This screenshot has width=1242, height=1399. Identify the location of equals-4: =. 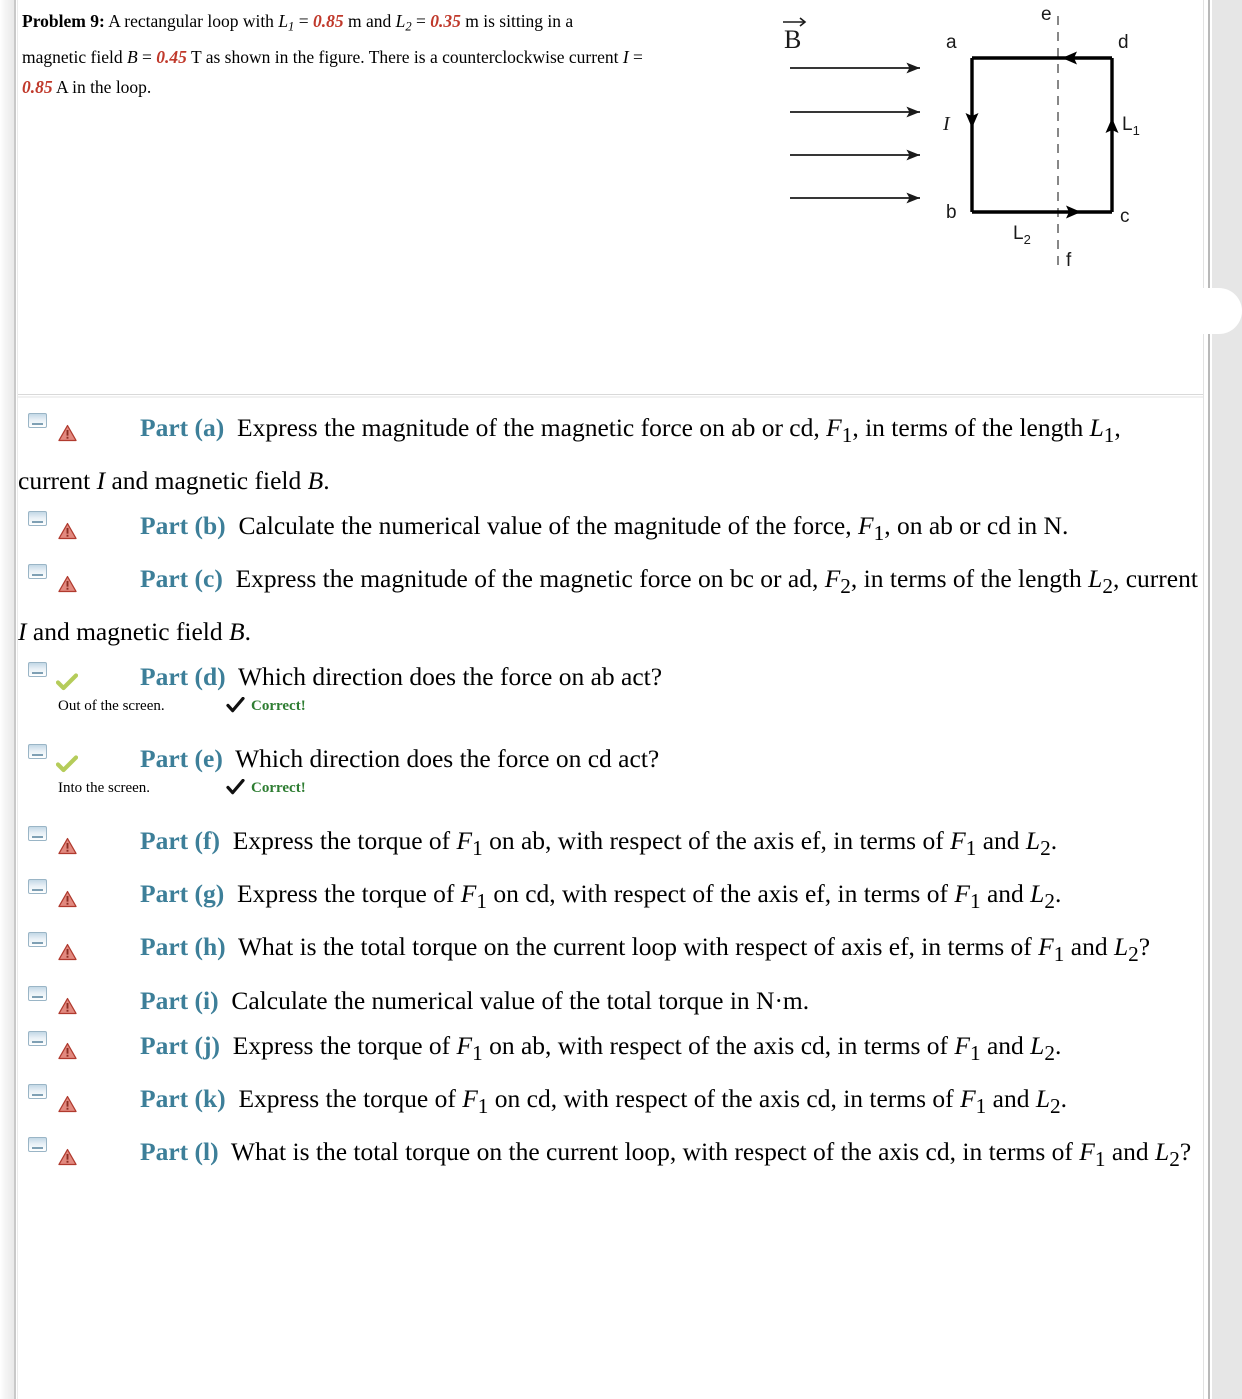
(635, 56).